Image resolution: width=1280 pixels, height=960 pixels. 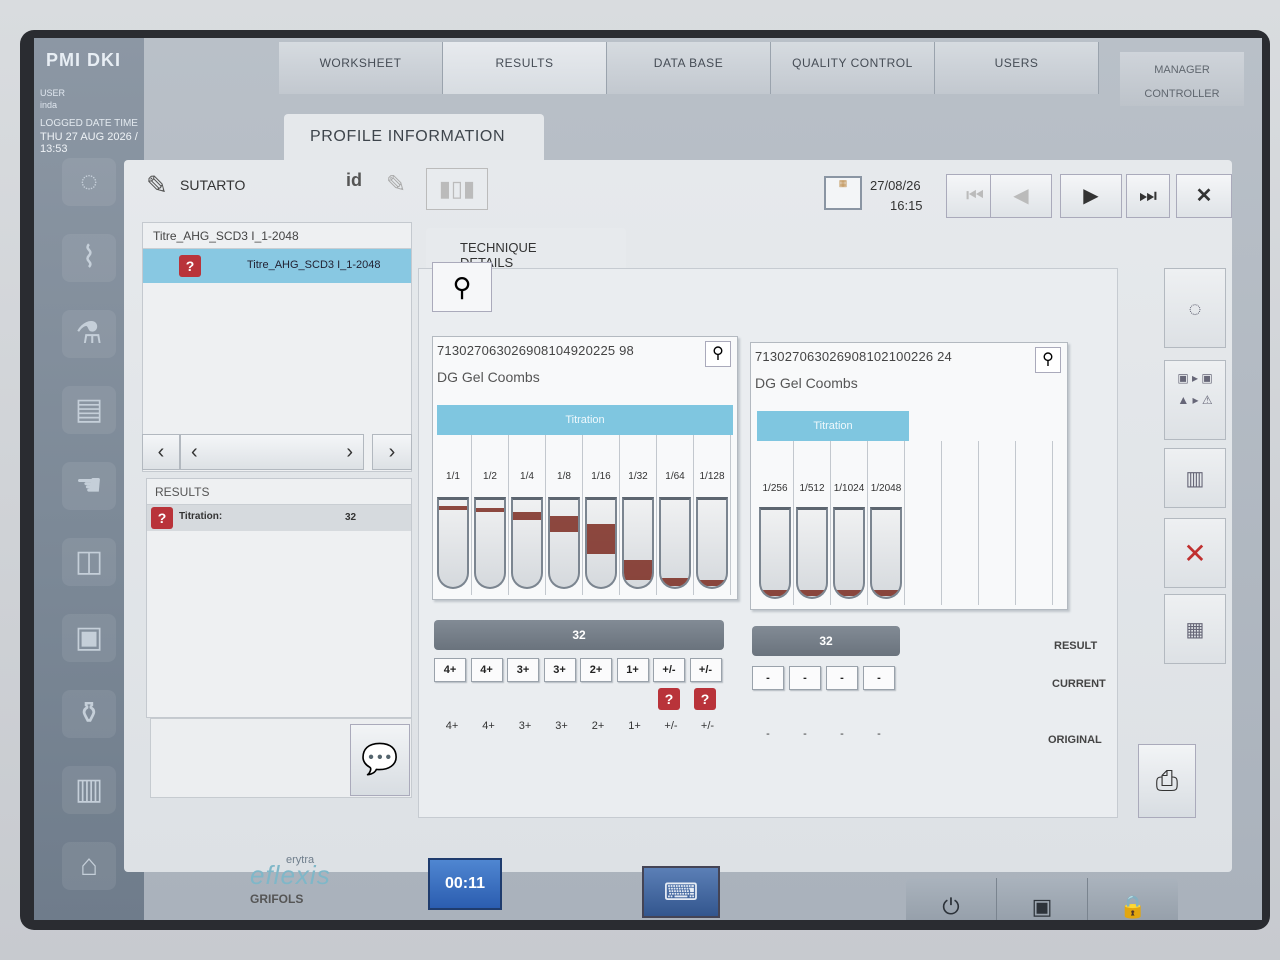 What do you see at coordinates (525, 68) in the screenshot?
I see `tab-results: RESULTS` at bounding box center [525, 68].